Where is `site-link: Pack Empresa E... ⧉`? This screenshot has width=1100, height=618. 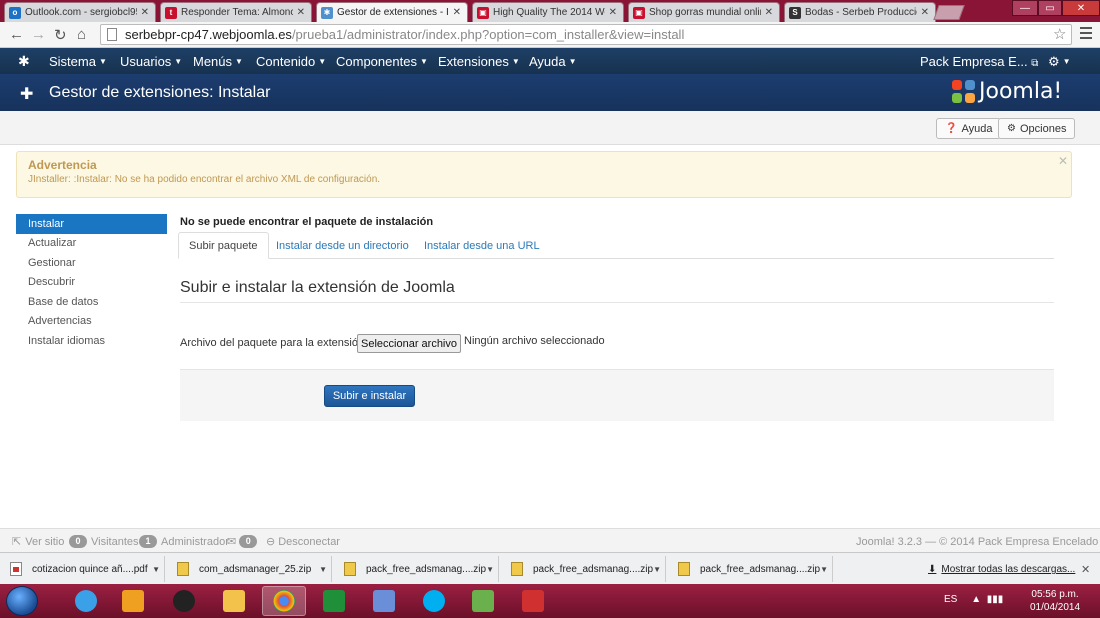 site-link: Pack Empresa E... ⧉ is located at coordinates (979, 61).